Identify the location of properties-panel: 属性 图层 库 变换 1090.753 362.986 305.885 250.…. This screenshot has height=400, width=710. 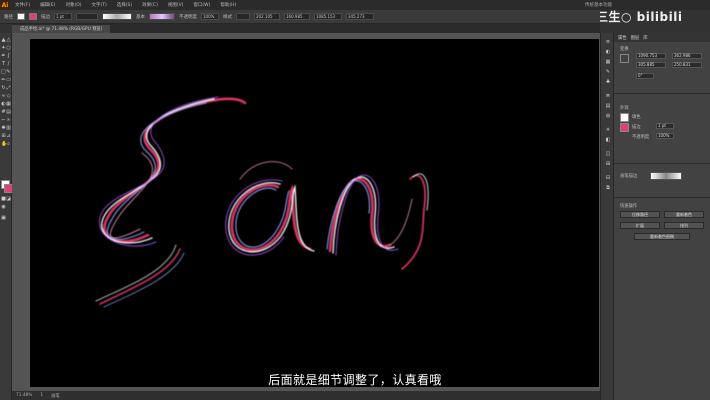
(662, 216).